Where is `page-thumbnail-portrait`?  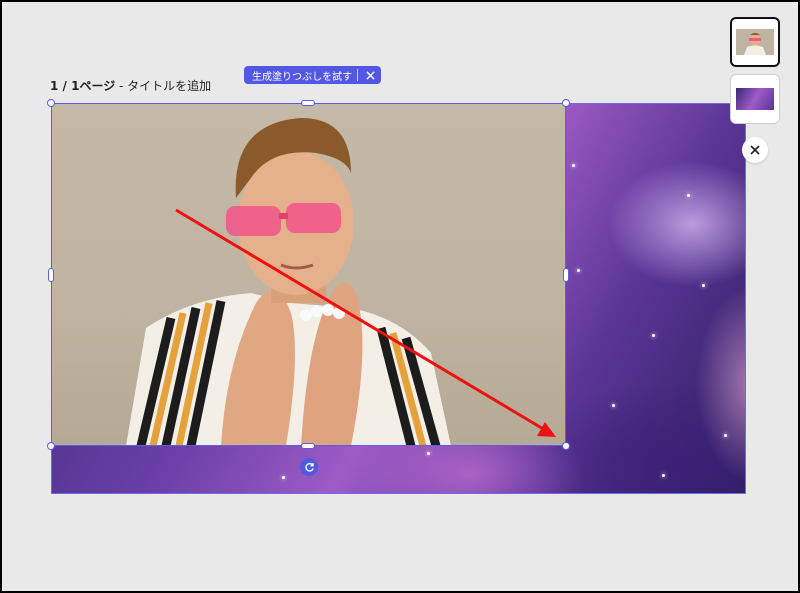 page-thumbnail-portrait is located at coordinates (755, 42).